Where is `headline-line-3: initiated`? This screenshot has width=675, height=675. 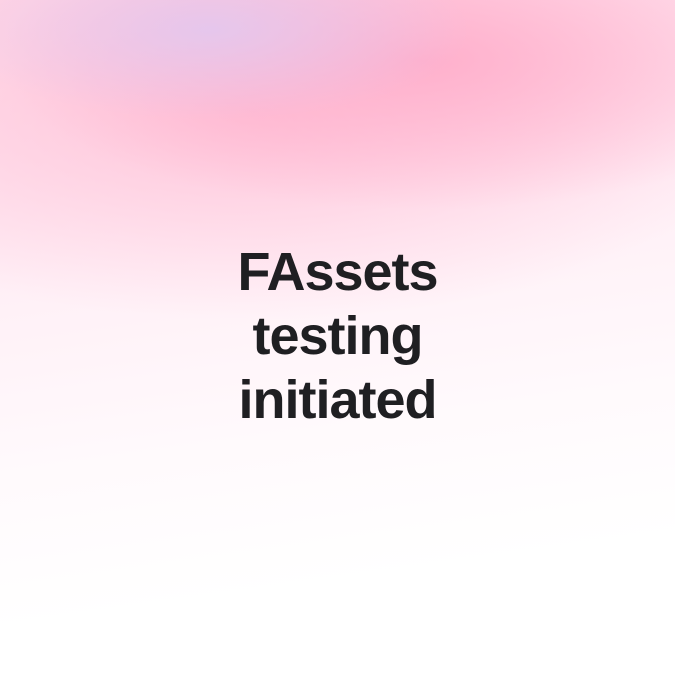
headline-line-3: initiated is located at coordinates (337, 400).